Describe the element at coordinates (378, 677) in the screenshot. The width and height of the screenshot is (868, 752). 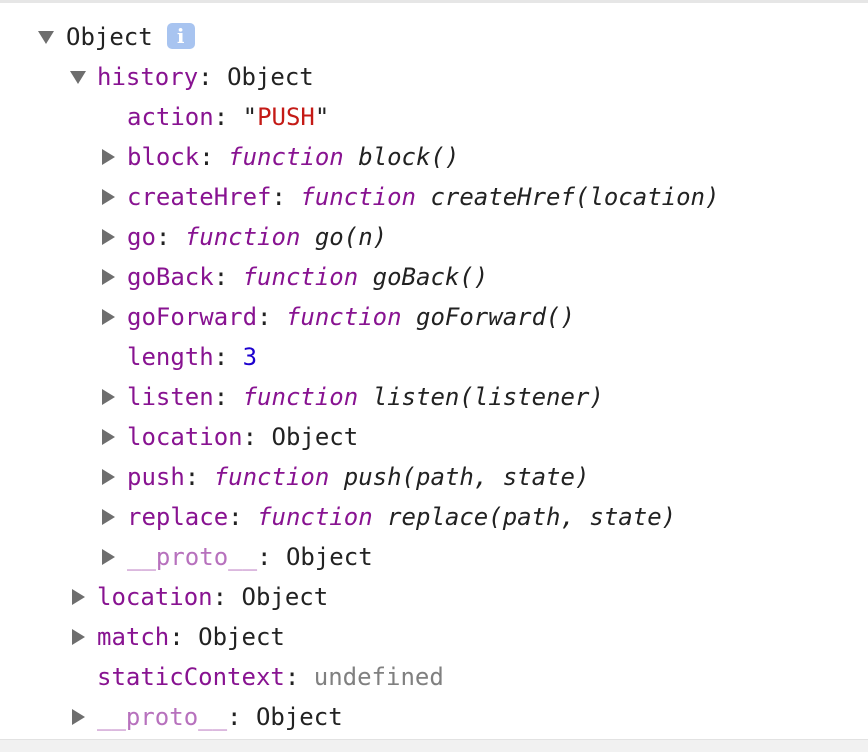
I see `undefined-value: undefined` at that location.